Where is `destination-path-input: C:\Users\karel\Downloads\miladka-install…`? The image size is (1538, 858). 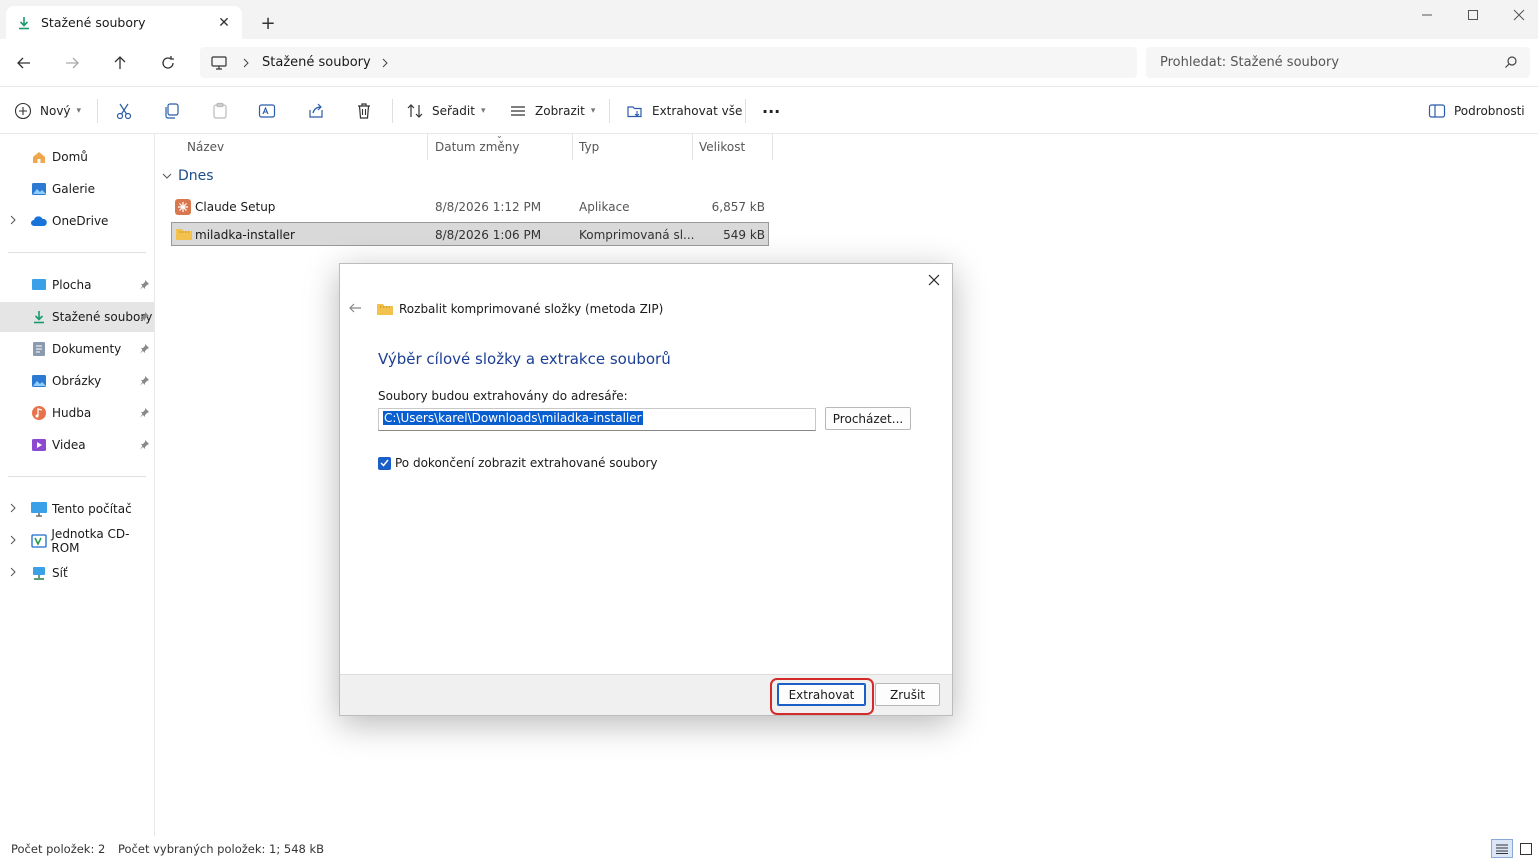 destination-path-input: C:\Users\karel\Downloads\miladka-install… is located at coordinates (597, 419).